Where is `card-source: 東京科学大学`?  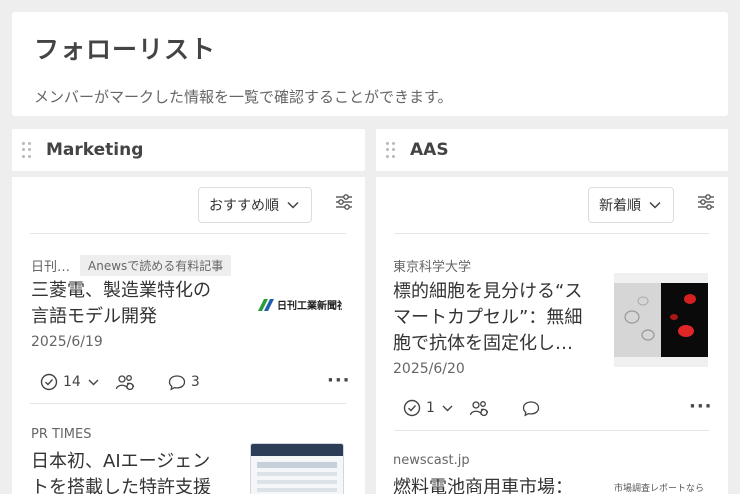 card-source: 東京科学大学 is located at coordinates (432, 265).